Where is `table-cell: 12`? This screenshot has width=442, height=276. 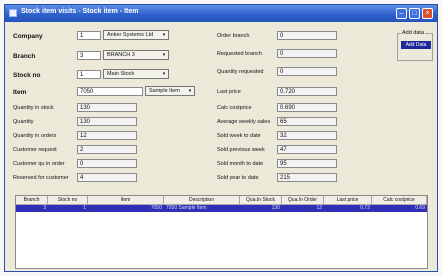 table-cell: 12 is located at coordinates (319, 208).